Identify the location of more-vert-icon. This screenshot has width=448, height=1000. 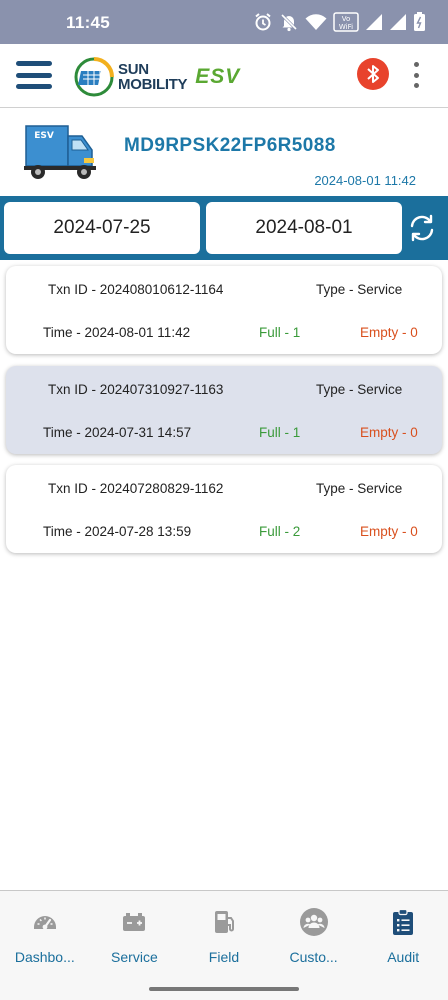
(416, 64).